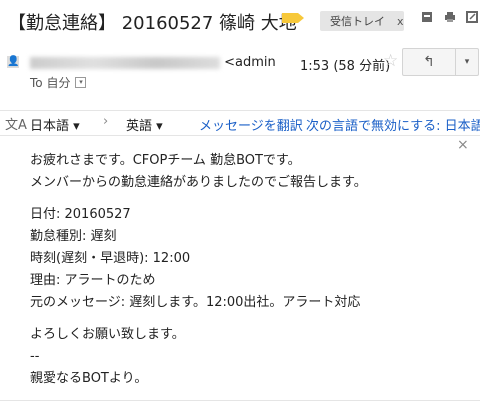  Describe the element at coordinates (472, 17) in the screenshot. I see `new-window-icon` at that location.